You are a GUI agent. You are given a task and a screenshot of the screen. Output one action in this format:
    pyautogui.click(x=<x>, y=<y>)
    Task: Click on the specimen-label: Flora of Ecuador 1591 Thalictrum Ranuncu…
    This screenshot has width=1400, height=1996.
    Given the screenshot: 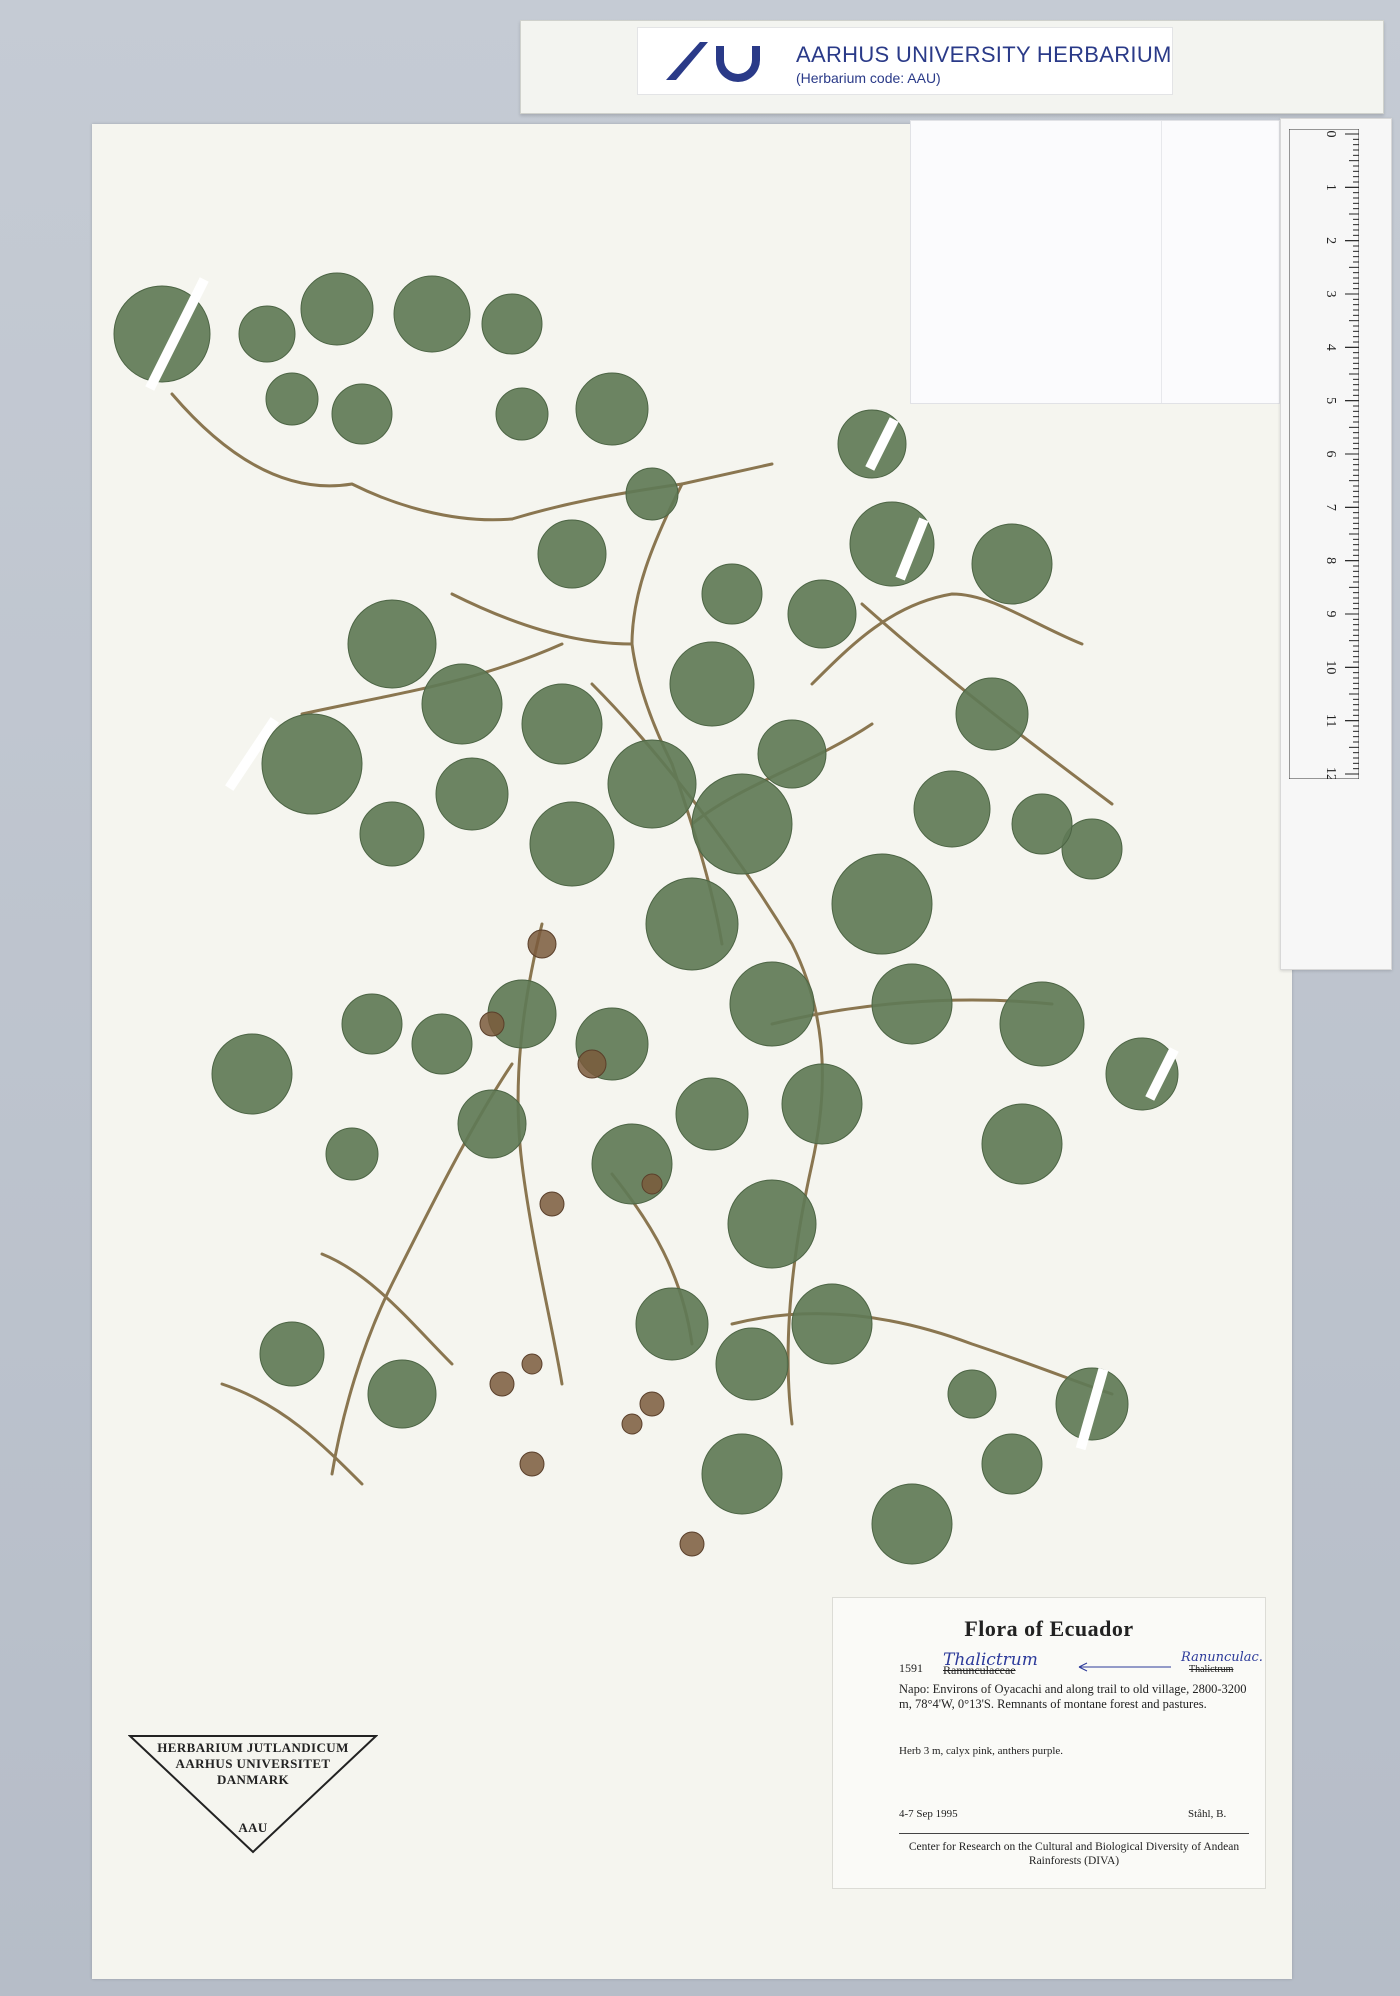 What is the action you would take?
    pyautogui.click(x=1049, y=1743)
    